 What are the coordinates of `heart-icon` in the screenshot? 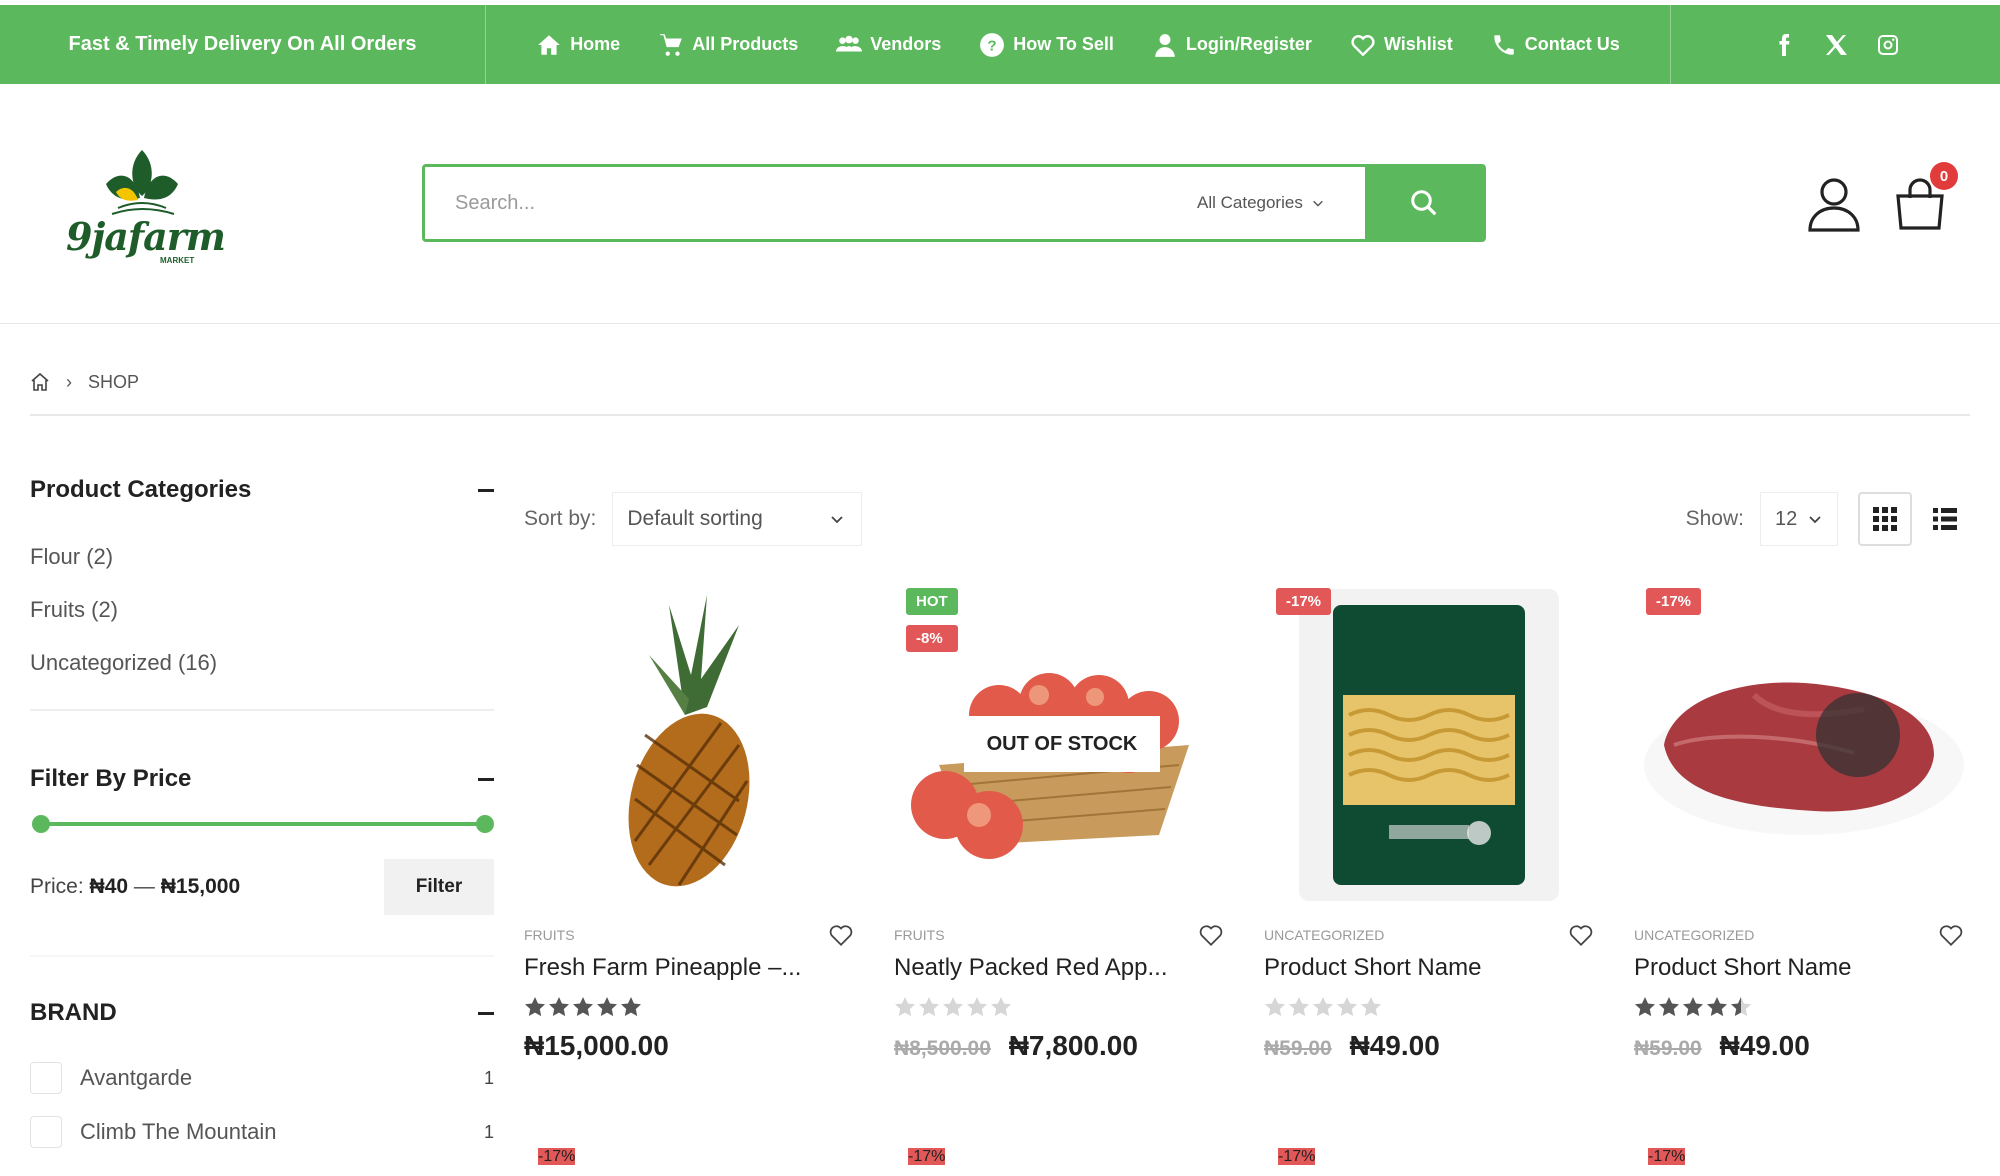 It's located at (1363, 45).